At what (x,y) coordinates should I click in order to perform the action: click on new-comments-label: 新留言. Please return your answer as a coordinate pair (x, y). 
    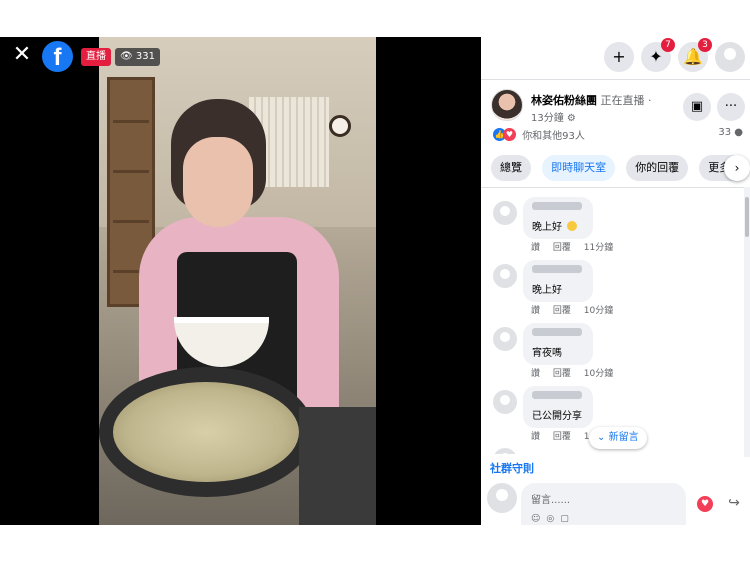
    Looking at the image, I should click on (623, 437).